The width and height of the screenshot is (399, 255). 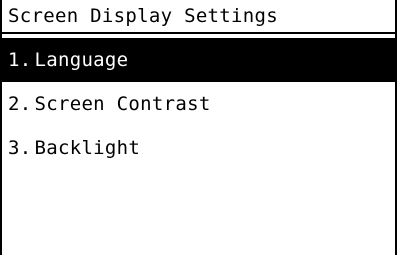 I want to click on title-divider, so click(x=198, y=33).